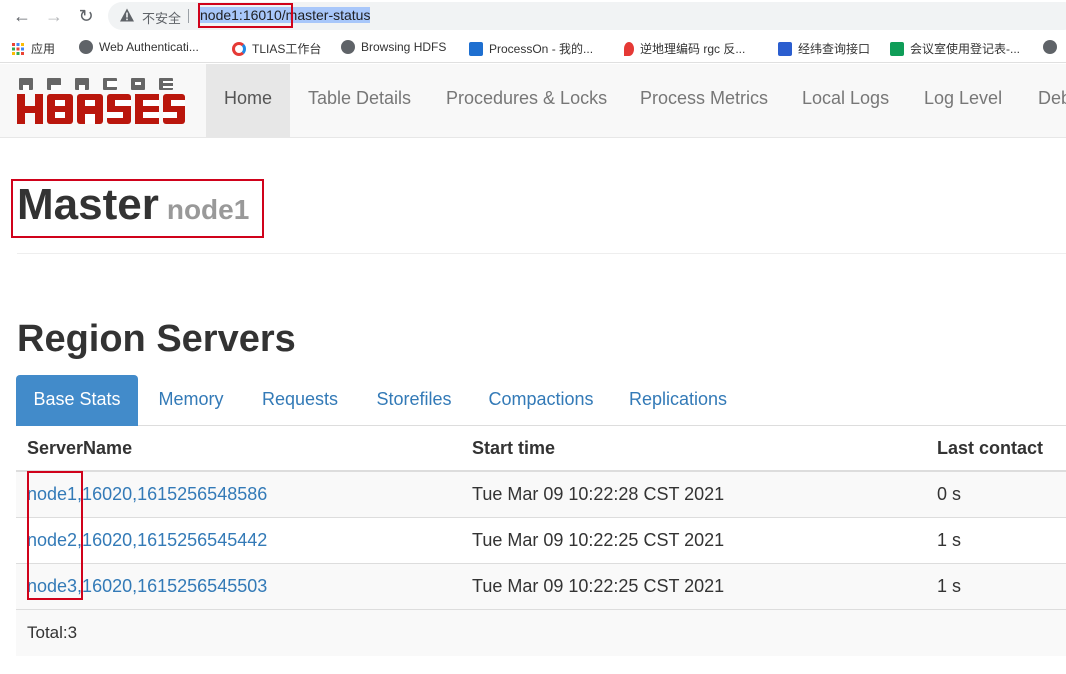  What do you see at coordinates (678, 400) in the screenshot?
I see `tab-replications: Replications` at bounding box center [678, 400].